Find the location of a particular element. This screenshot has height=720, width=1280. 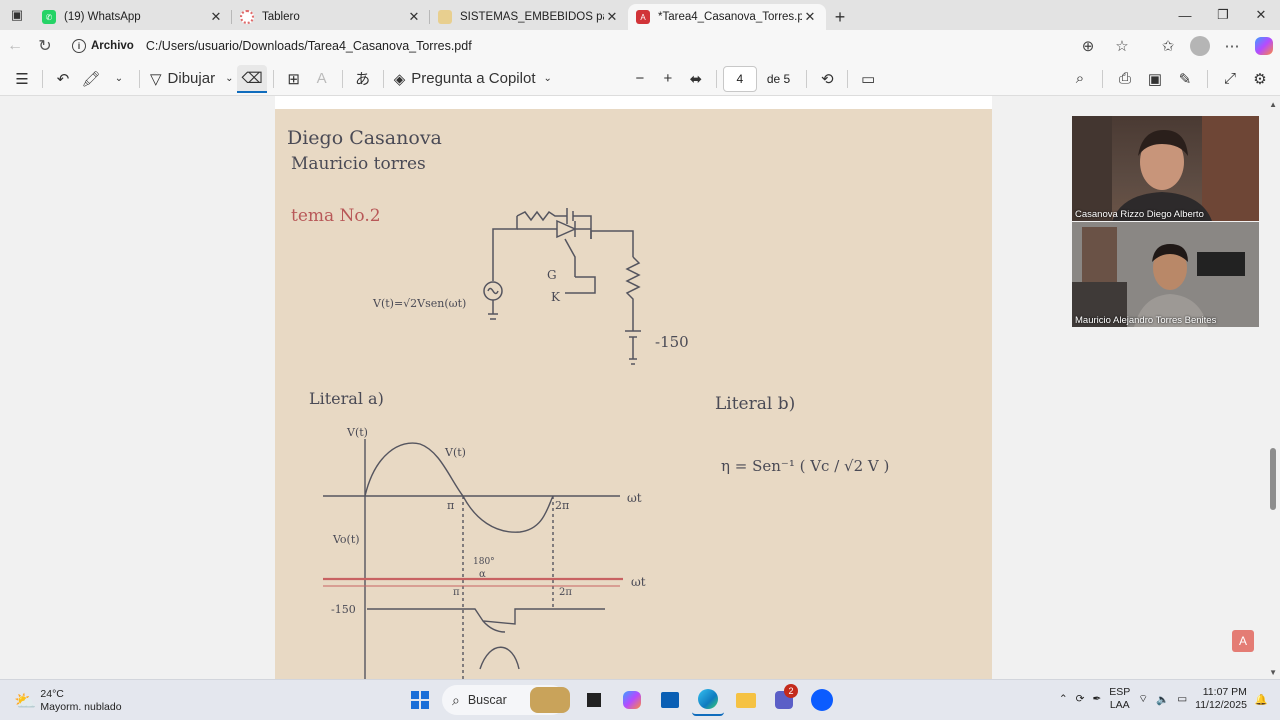

copilot-button: ◈ Pregunta a Copilot ⌄ is located at coordinates (473, 79).